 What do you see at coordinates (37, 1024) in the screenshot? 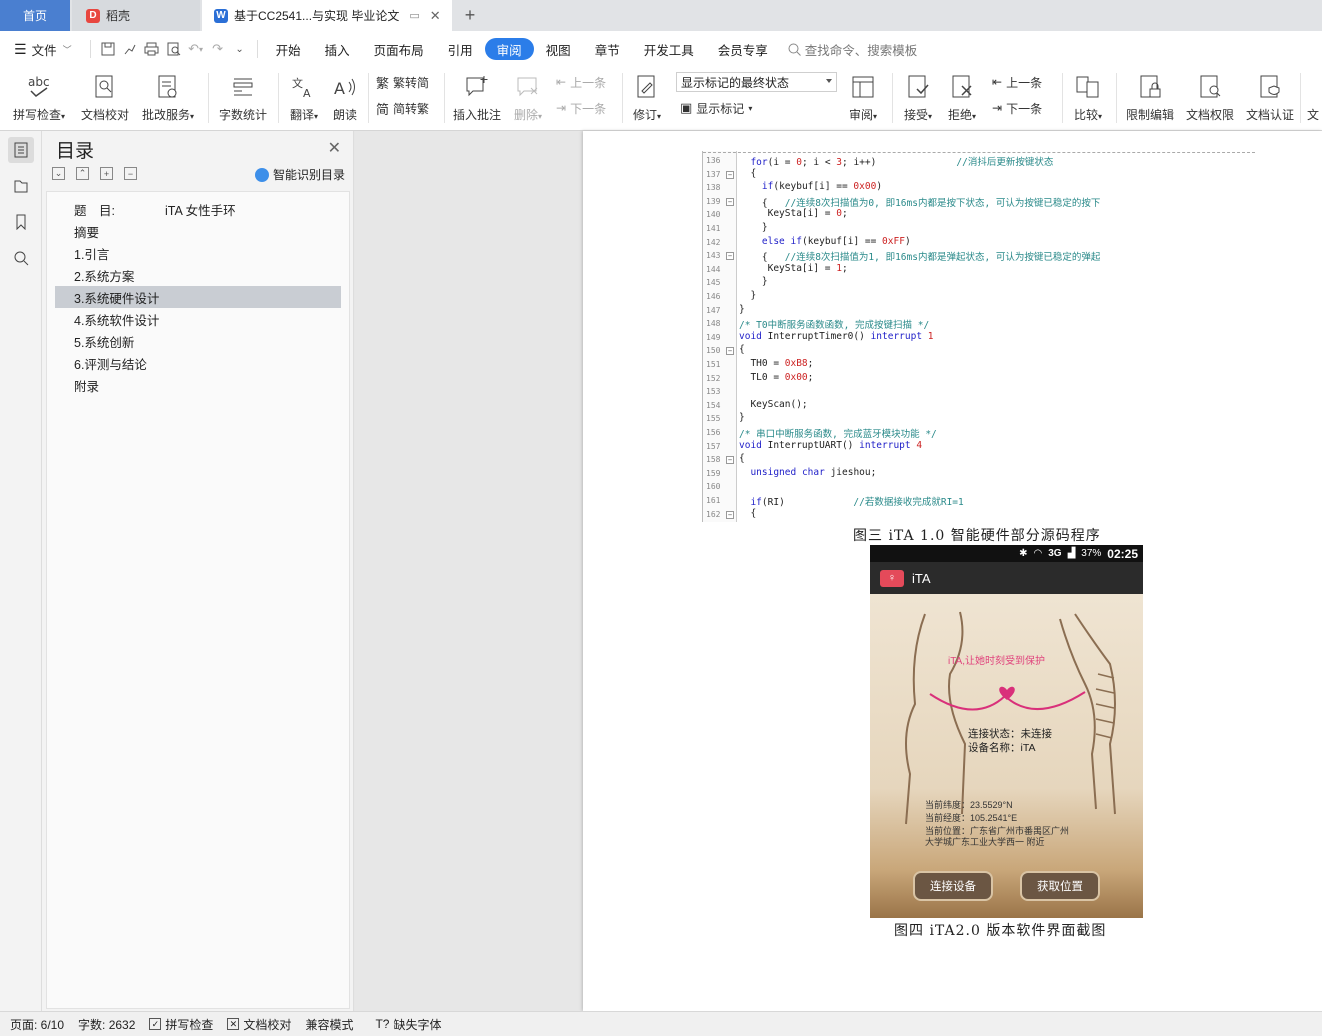
I see `page-indicator: 页面: 6/10` at bounding box center [37, 1024].